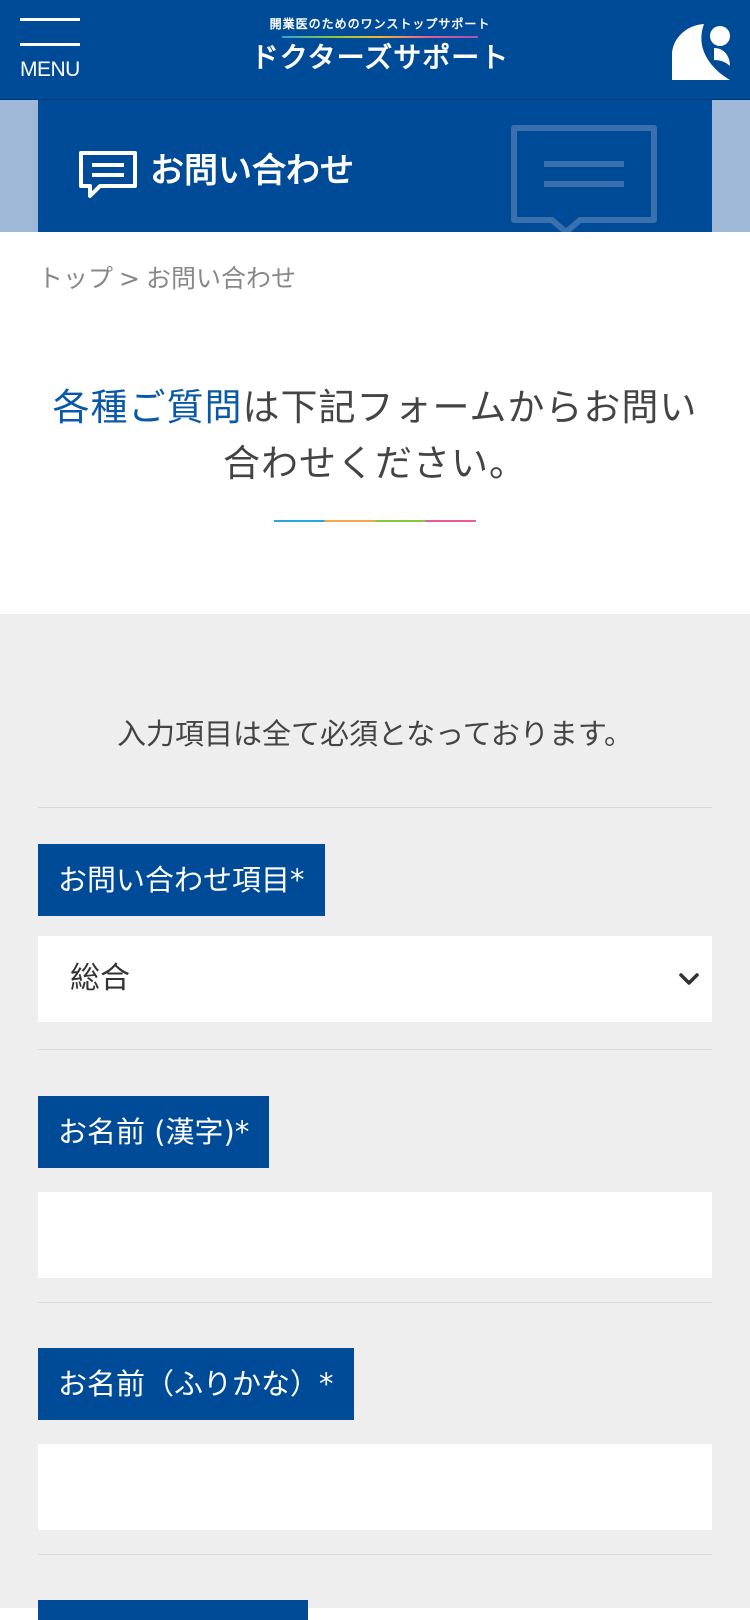 This screenshot has width=750, height=1620. Describe the element at coordinates (375, 734) in the screenshot. I see `required-note: 入力項目は全て必須となっております。` at that location.